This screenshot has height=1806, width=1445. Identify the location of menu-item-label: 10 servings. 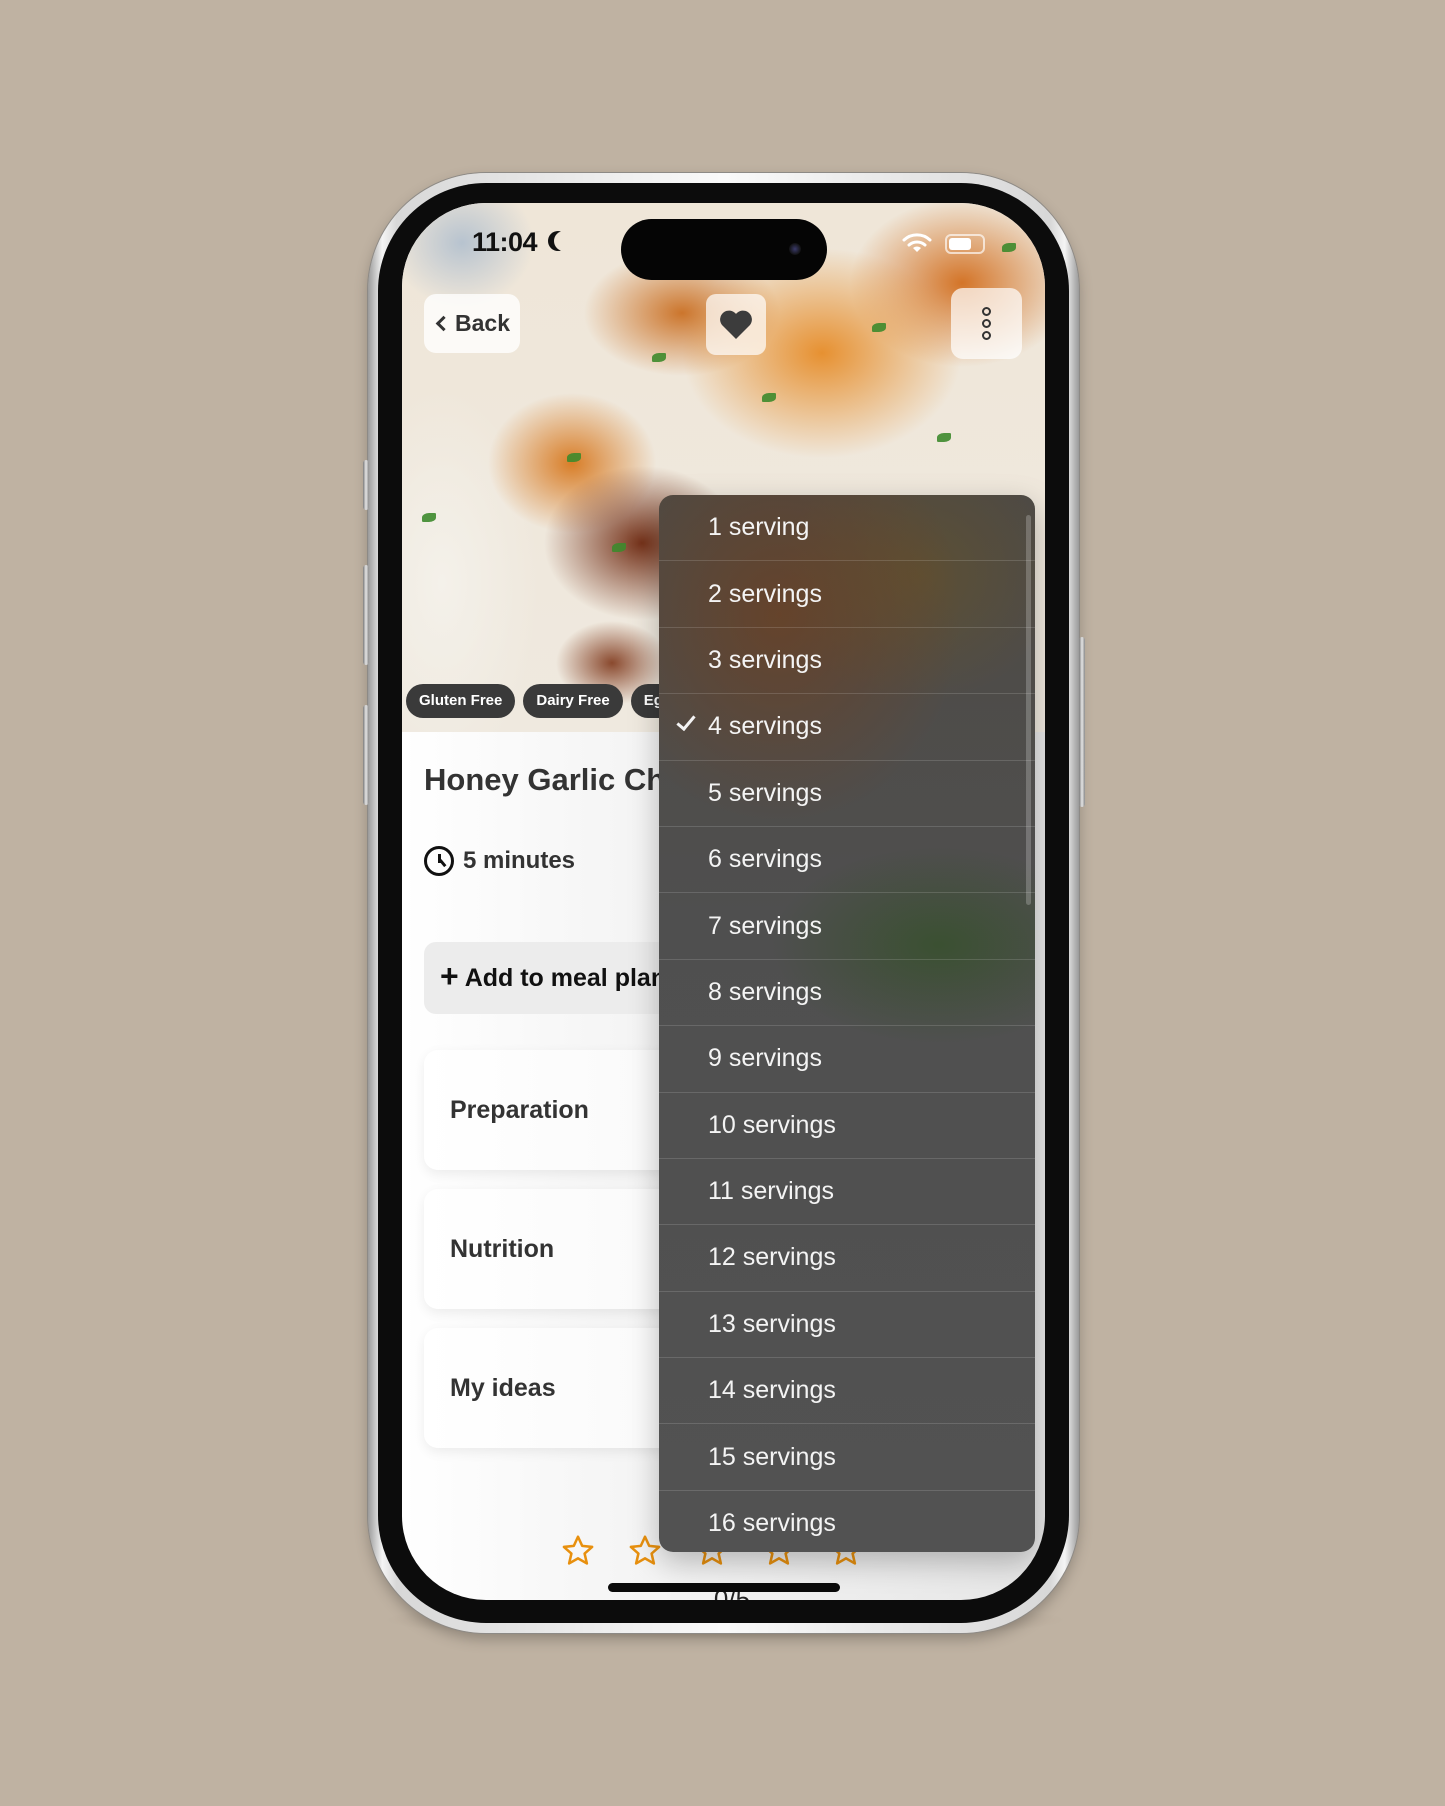
(772, 1124).